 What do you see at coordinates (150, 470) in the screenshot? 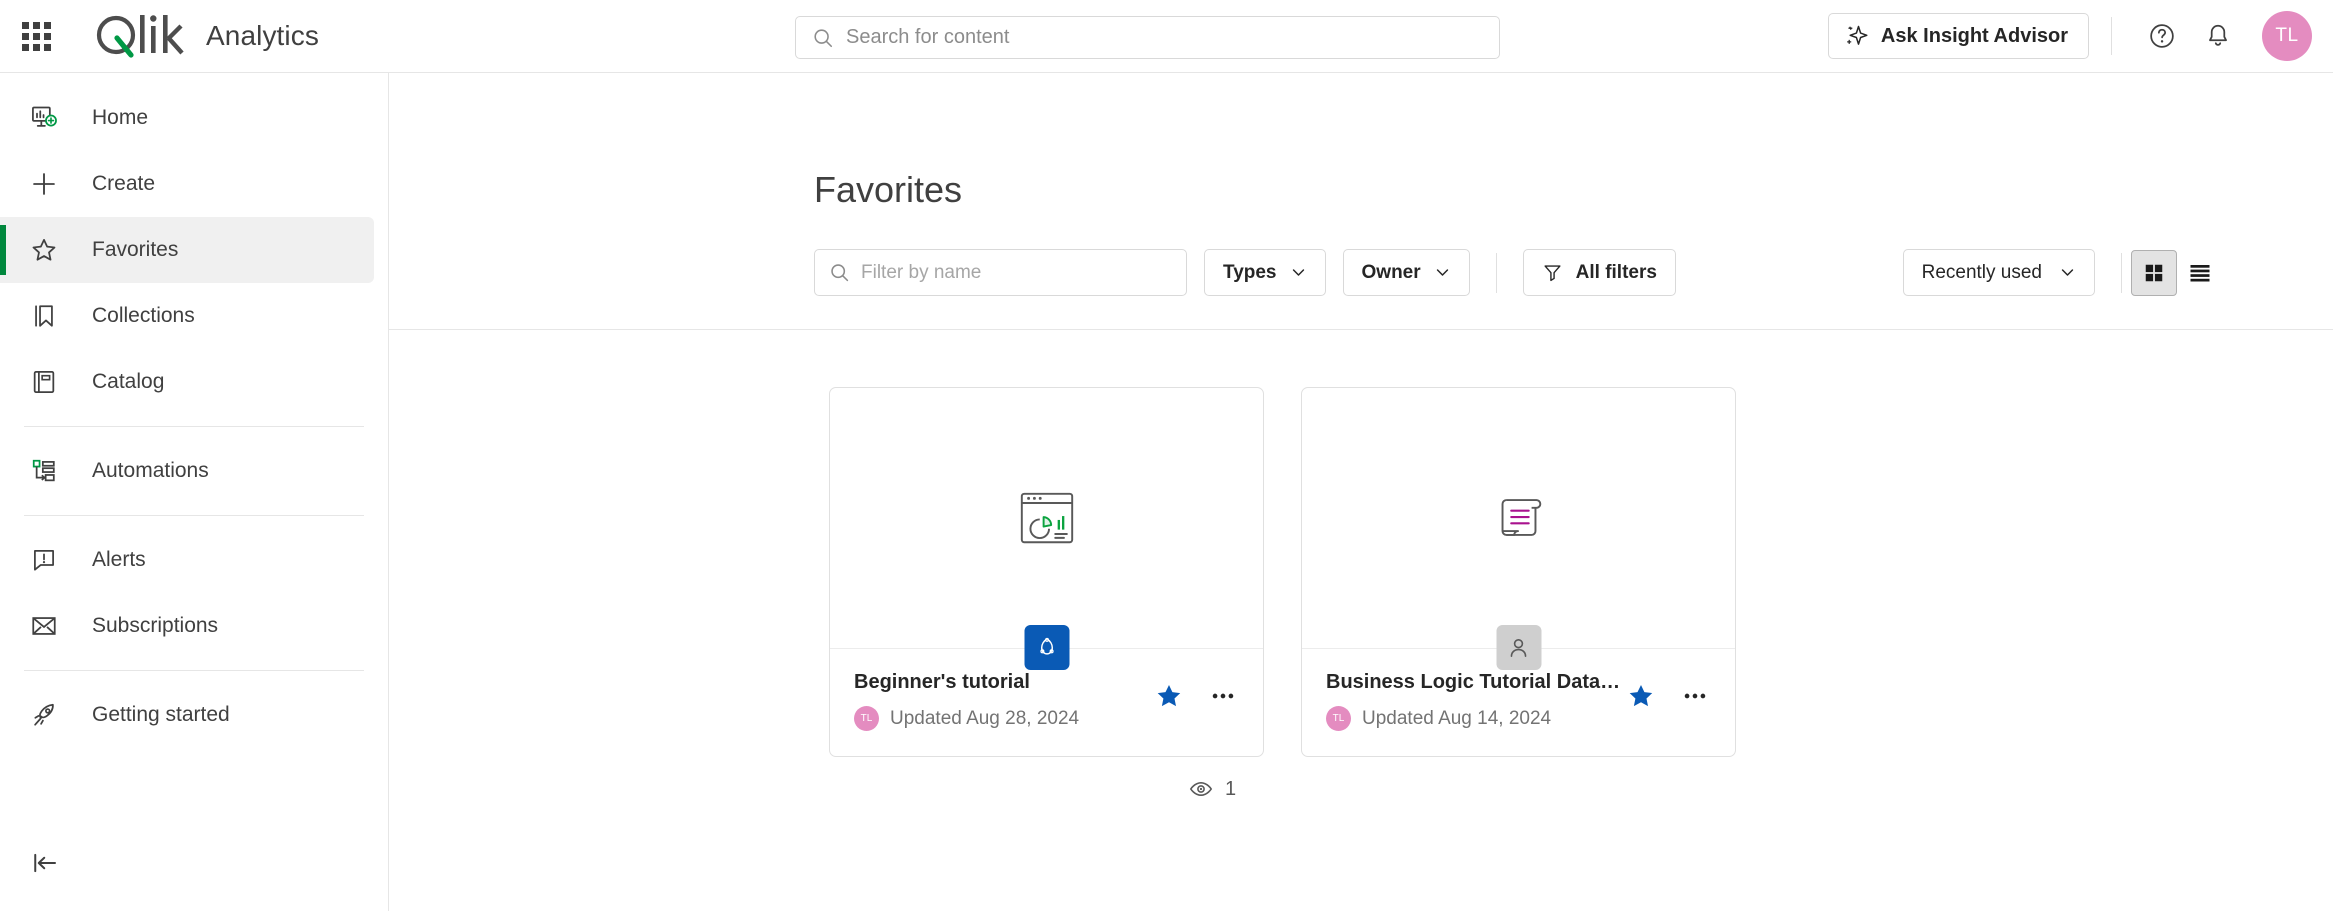
I see `sidebar-item-label: Automations` at bounding box center [150, 470].